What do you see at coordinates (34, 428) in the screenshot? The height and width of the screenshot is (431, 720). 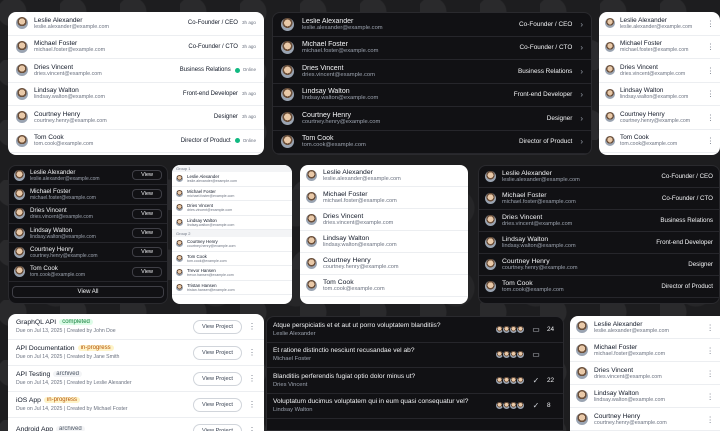 I see `project-title: Android App` at bounding box center [34, 428].